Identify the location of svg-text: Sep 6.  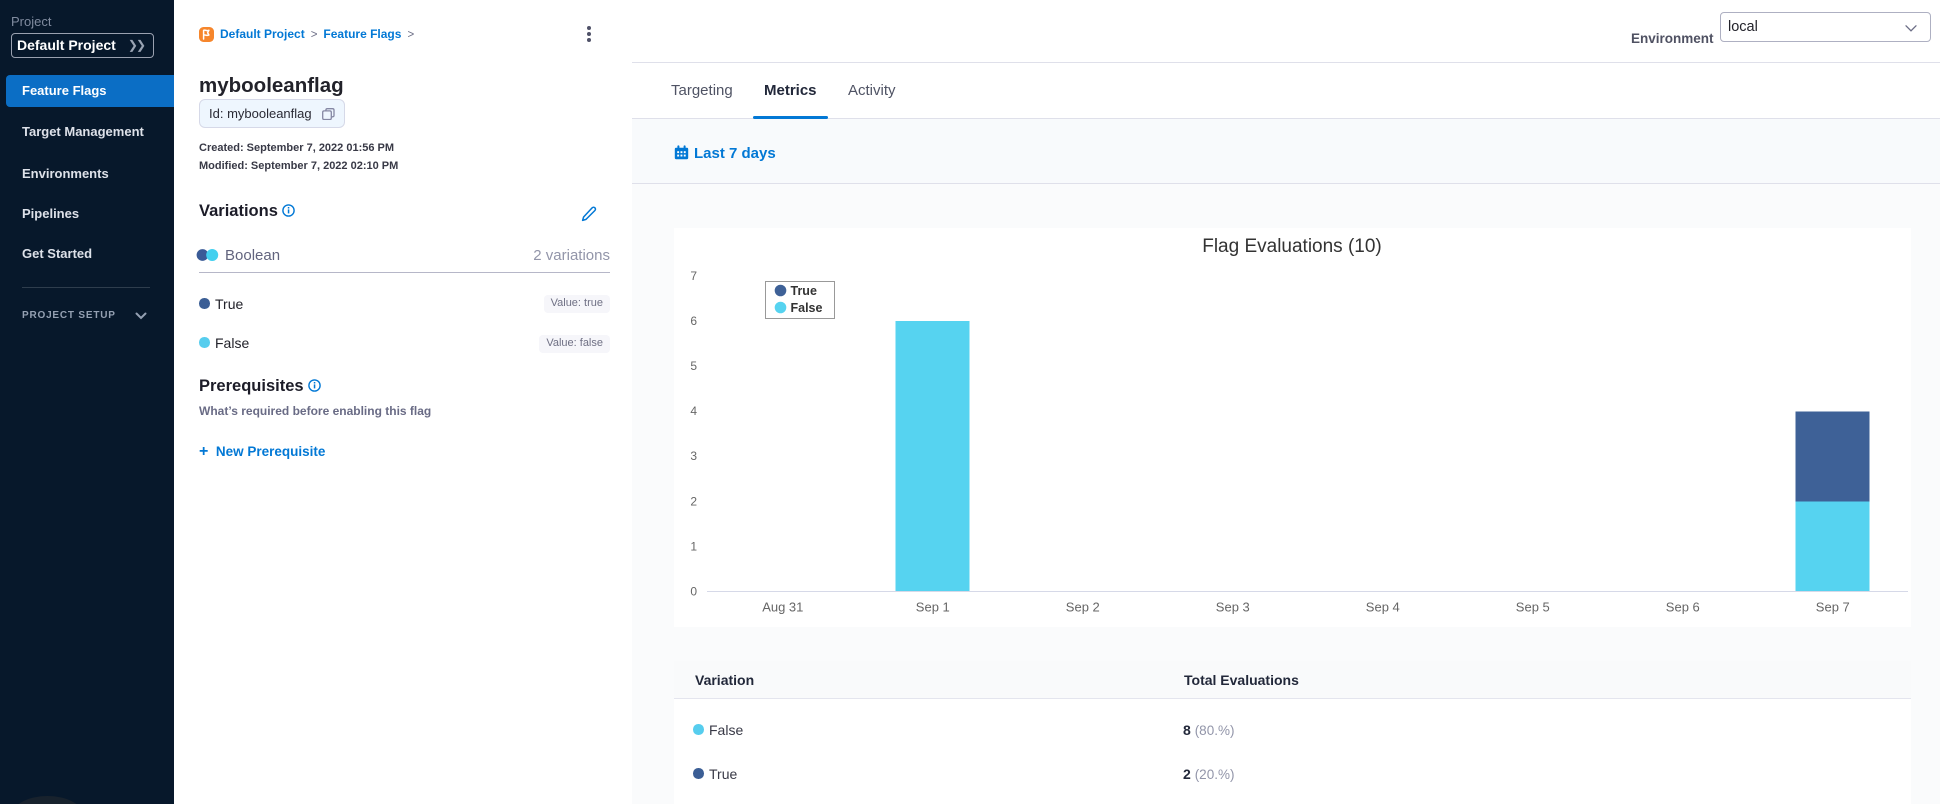
(1683, 607).